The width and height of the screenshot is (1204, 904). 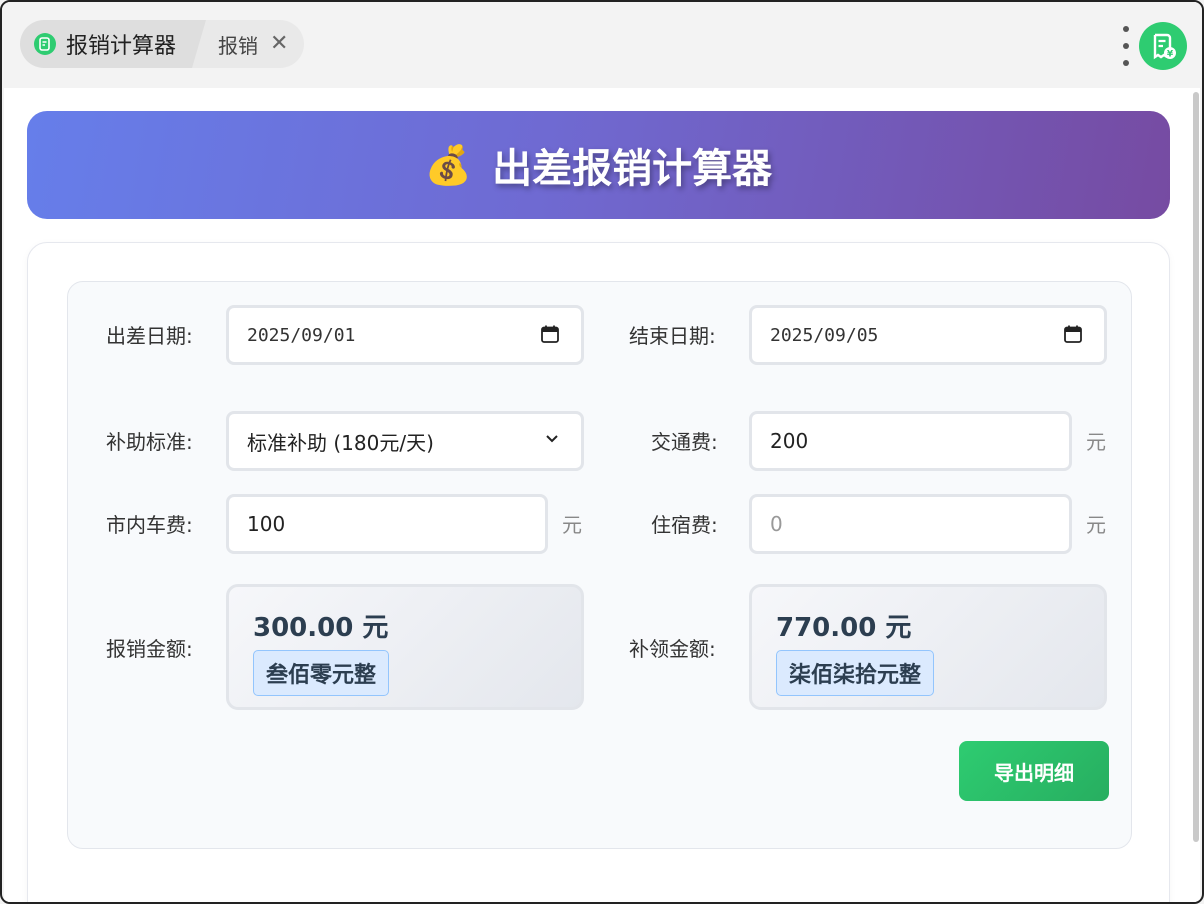 What do you see at coordinates (789, 441) in the screenshot?
I see `transport-value: 200` at bounding box center [789, 441].